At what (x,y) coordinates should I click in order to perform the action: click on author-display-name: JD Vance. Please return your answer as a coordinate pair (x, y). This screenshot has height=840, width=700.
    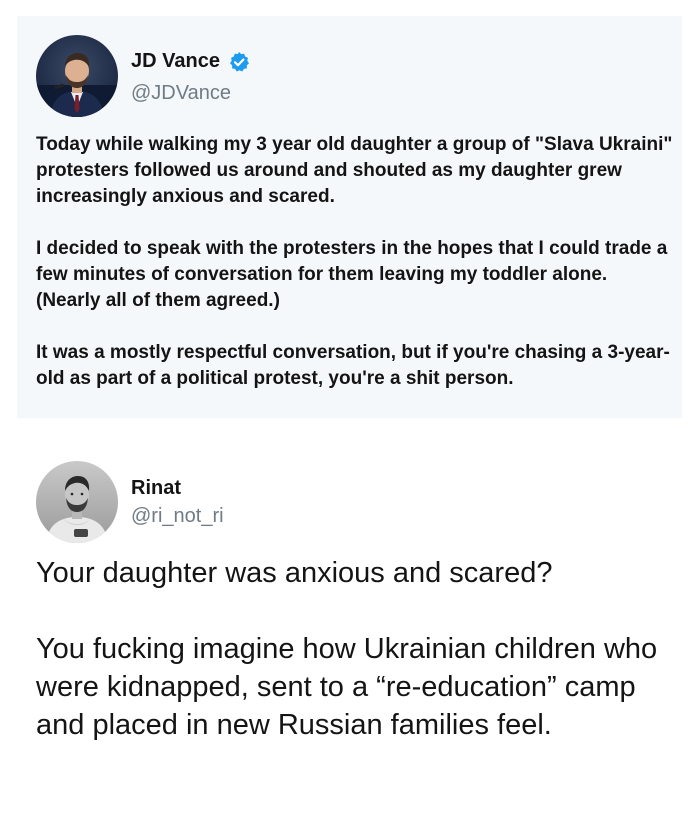
    Looking at the image, I should click on (175, 61).